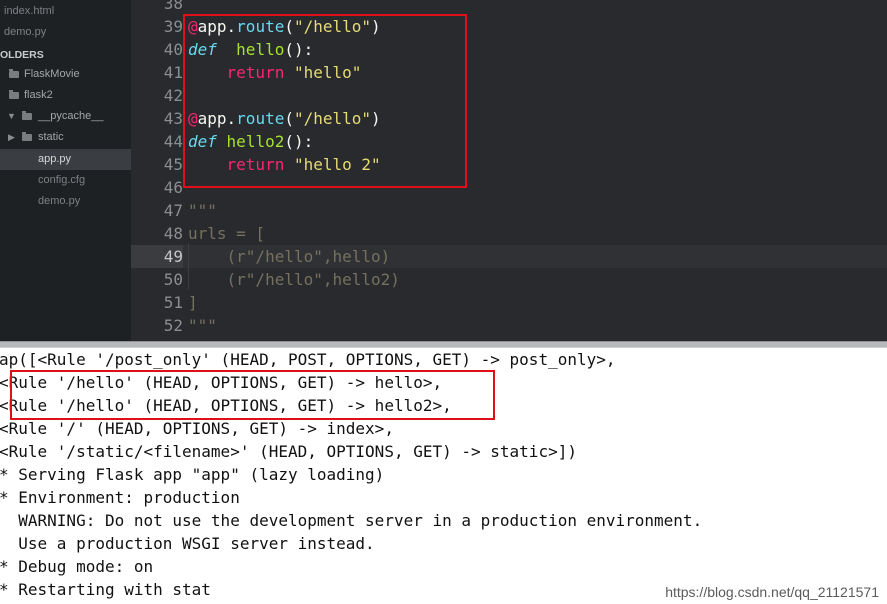 This screenshot has height=604, width=887. What do you see at coordinates (252, 395) in the screenshot?
I see `highlight-box-hello-rules` at bounding box center [252, 395].